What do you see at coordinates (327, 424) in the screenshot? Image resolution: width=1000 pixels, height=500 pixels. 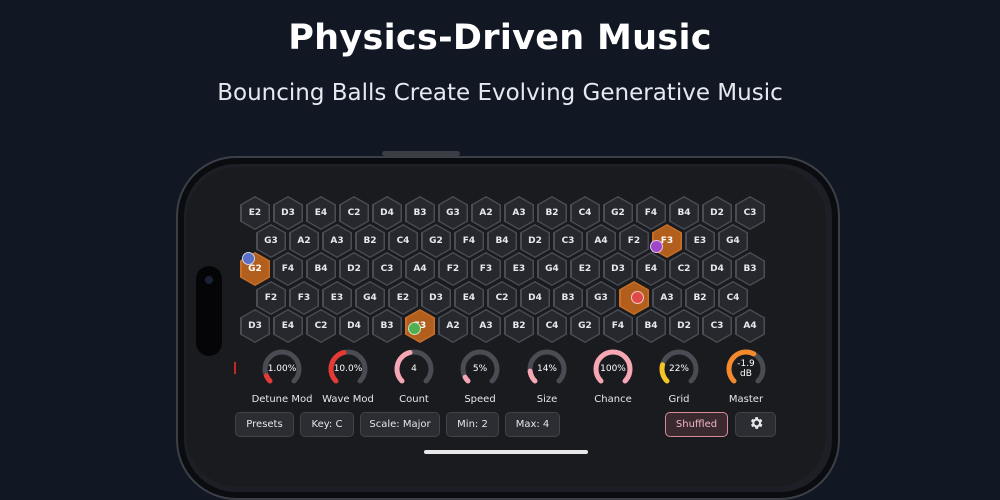 I see `key-button: Key: C` at bounding box center [327, 424].